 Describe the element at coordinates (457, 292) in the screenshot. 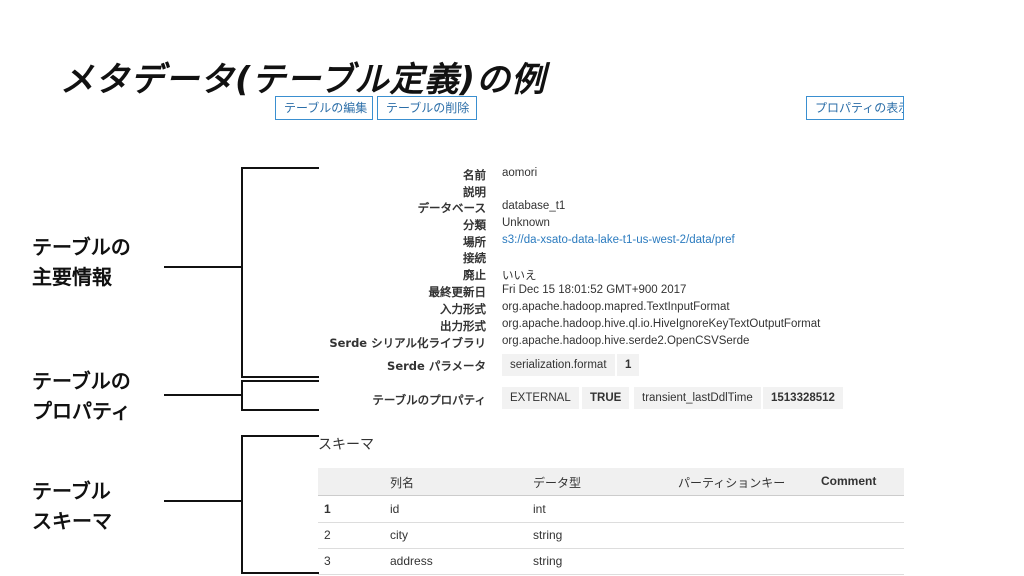

I see `detail-label: 最終更新日` at that location.